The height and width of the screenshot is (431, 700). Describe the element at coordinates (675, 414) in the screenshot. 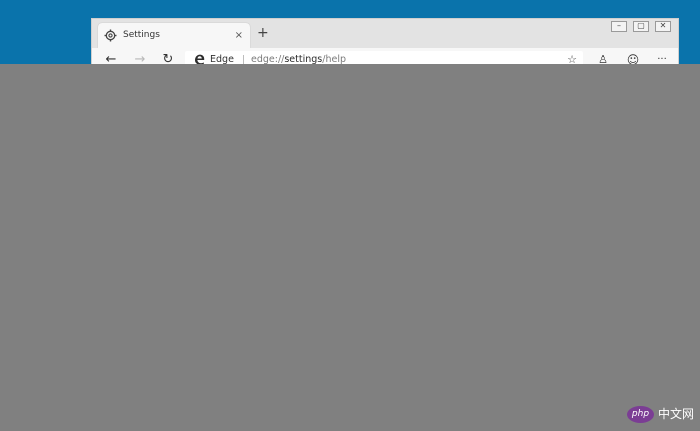

I see `watermark-text: 中文网` at that location.